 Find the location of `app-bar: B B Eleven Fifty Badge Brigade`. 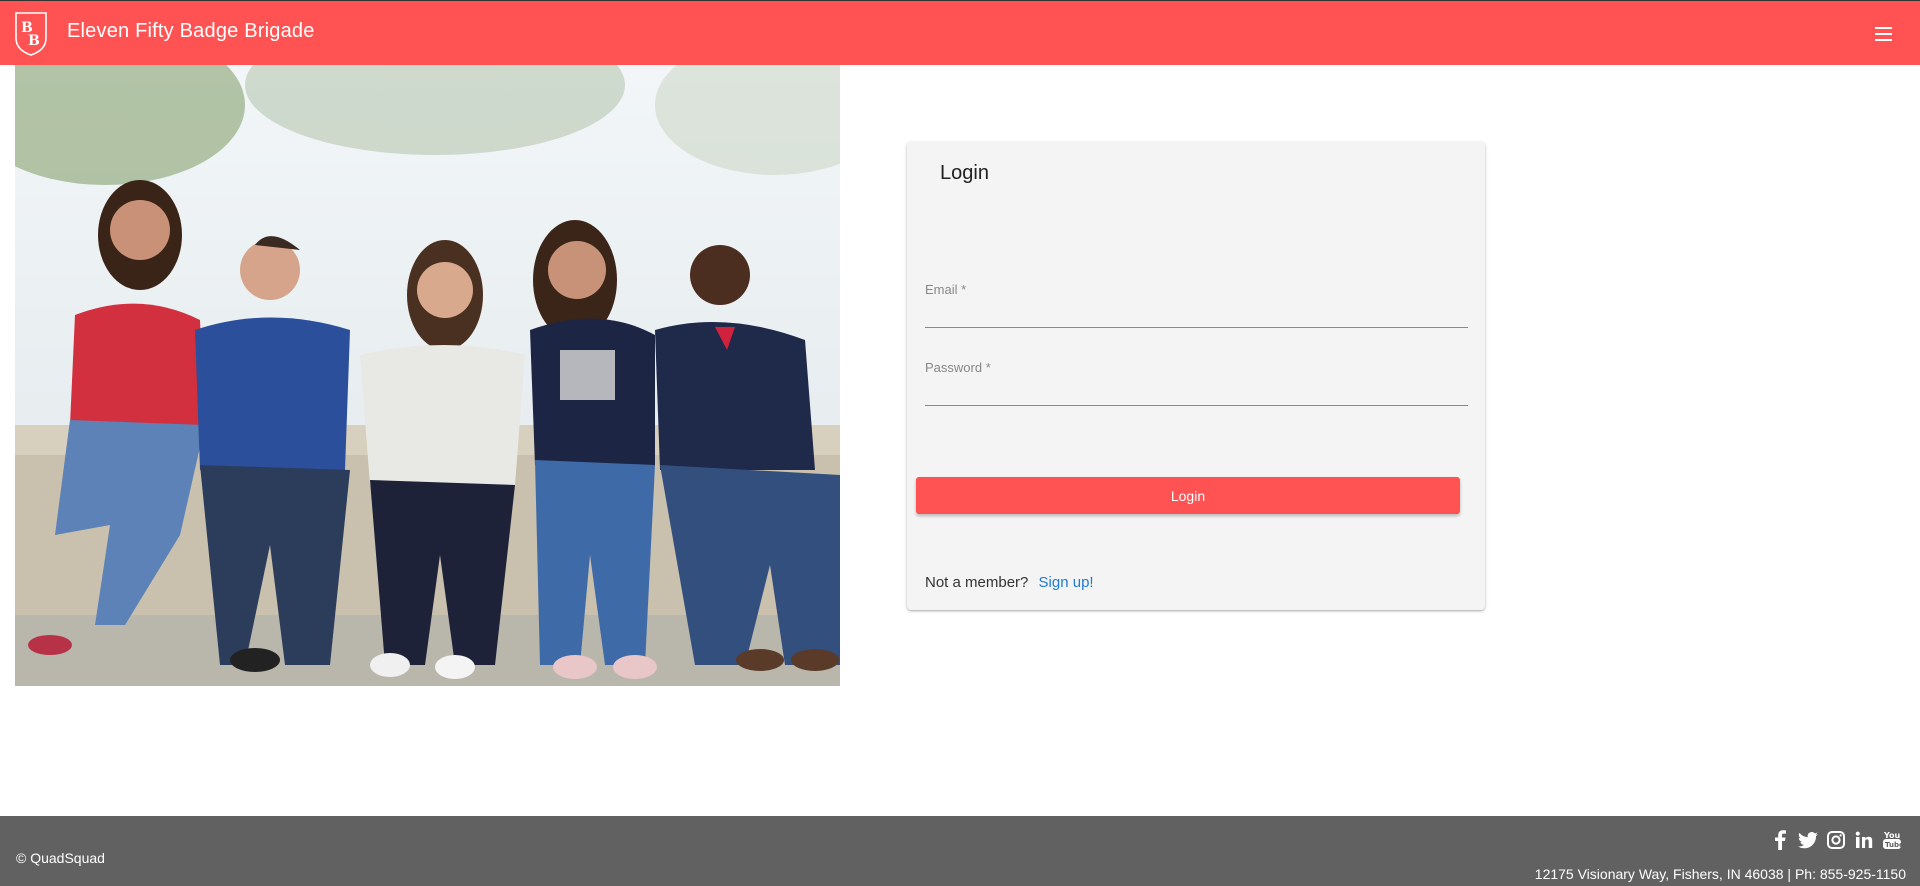

app-bar: B B Eleven Fifty Badge Brigade is located at coordinates (960, 32).